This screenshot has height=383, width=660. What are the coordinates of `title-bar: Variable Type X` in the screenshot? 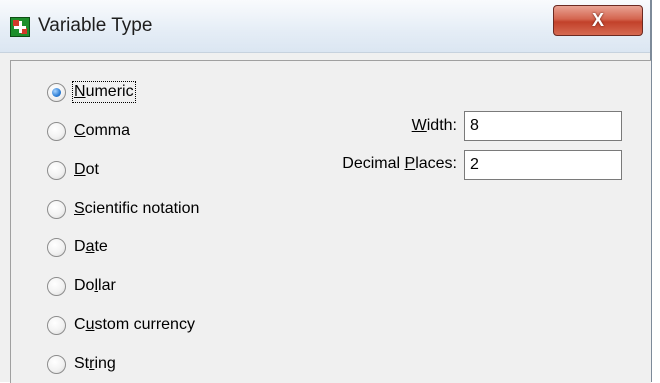 It's located at (325, 26).